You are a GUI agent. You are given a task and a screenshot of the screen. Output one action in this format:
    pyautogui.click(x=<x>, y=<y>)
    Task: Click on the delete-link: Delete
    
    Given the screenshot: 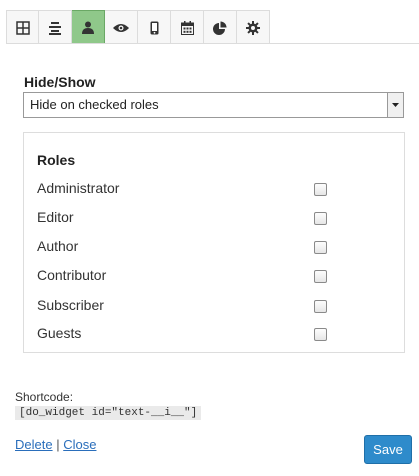 What is the action you would take?
    pyautogui.click(x=34, y=444)
    